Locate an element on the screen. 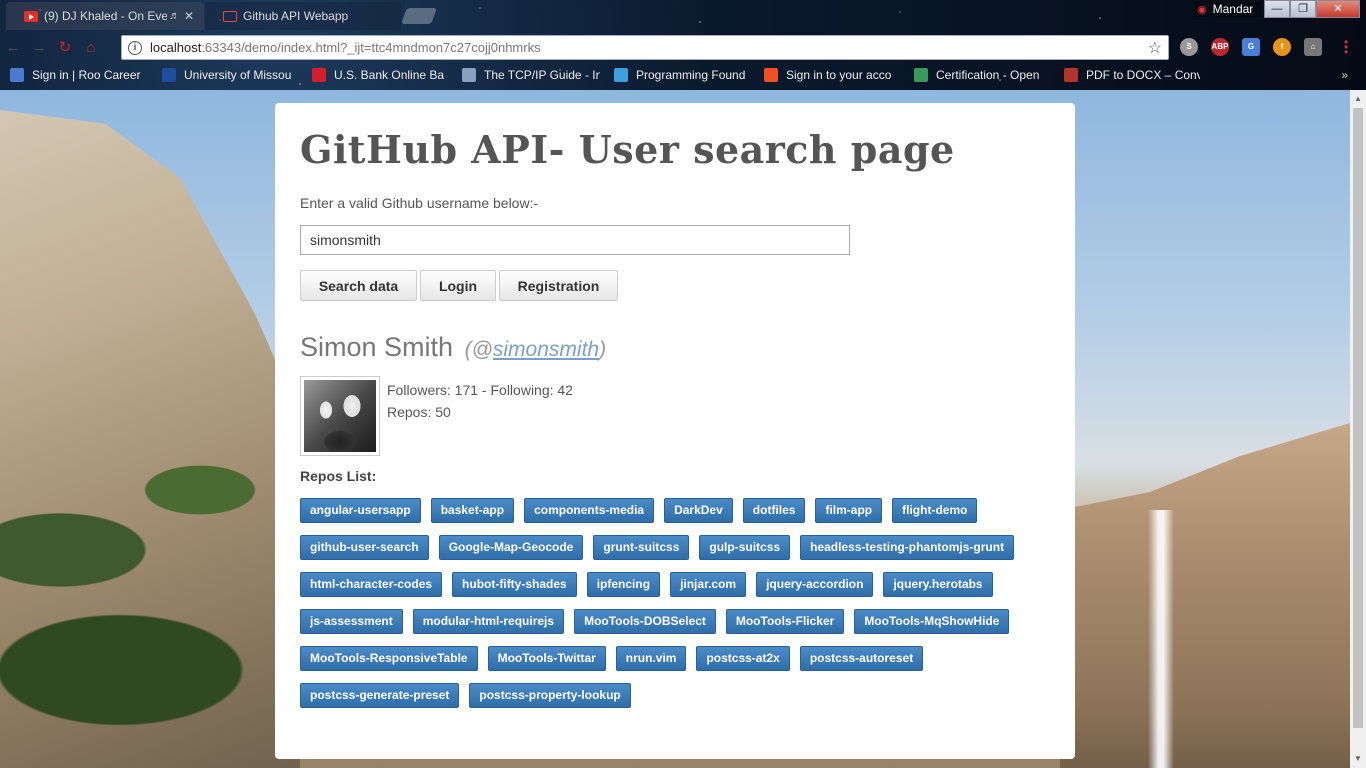 The image size is (1366, 768). avatar-image is located at coordinates (340, 416).